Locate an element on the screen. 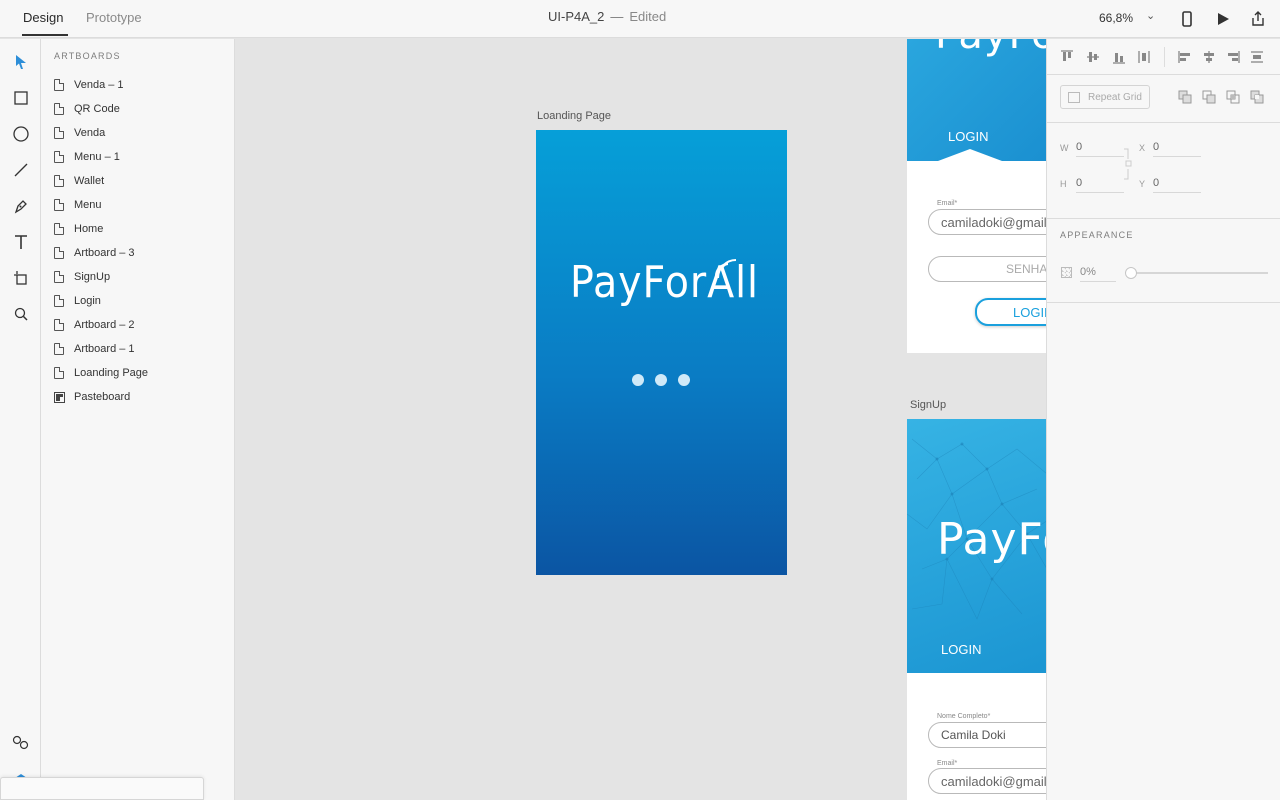 Image resolution: width=1280 pixels, height=800 pixels. layer-label: Artboard – 3 is located at coordinates (104, 253).